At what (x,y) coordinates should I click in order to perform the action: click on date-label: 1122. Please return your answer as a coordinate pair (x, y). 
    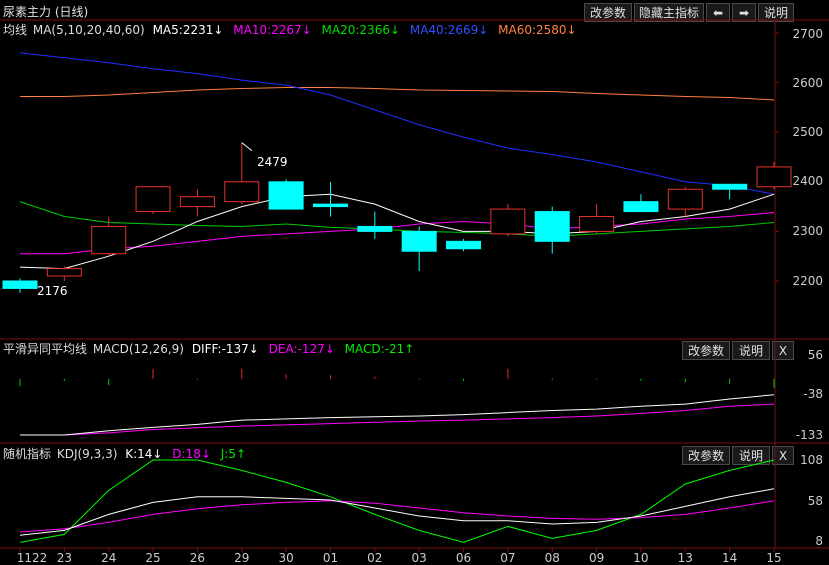
    Looking at the image, I should click on (32, 558).